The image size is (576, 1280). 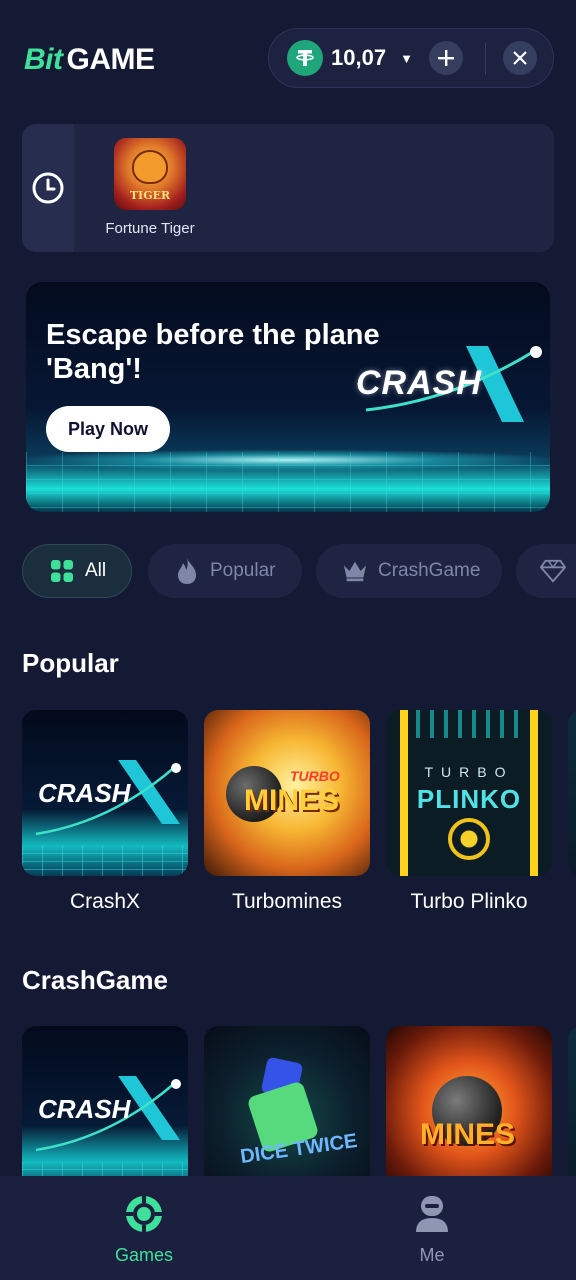 I want to click on fire-icon, so click(x=187, y=571).